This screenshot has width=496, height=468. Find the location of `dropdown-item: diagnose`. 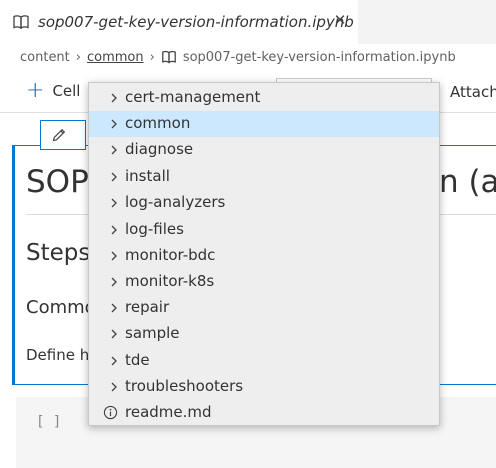

dropdown-item: diagnose is located at coordinates (264, 150).